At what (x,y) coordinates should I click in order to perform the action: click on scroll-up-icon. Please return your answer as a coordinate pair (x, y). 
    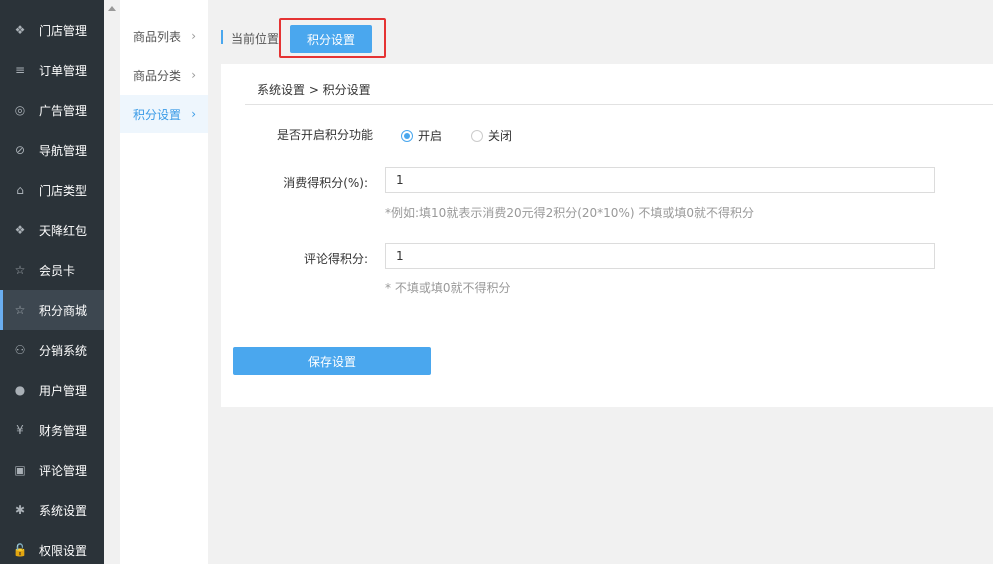
    Looking at the image, I should click on (112, 8).